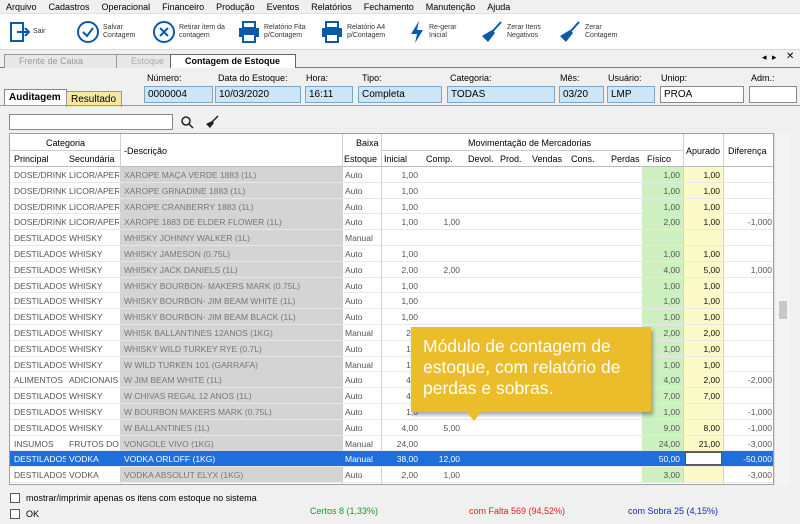  Describe the element at coordinates (178, 94) in the screenshot. I see `numero-field: 0000004` at that location.